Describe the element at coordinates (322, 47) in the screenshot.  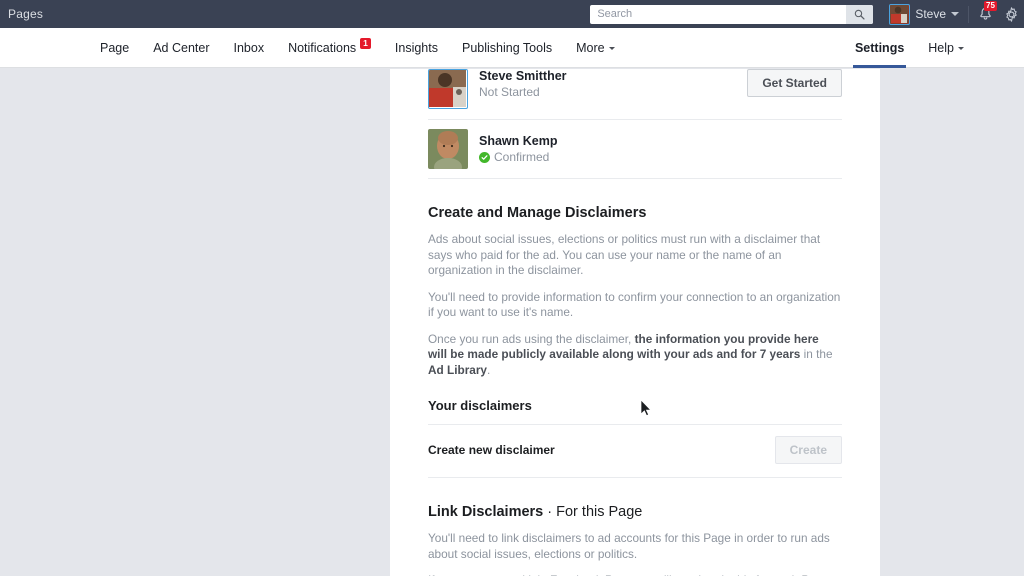
I see `nav-label: Notifications` at that location.